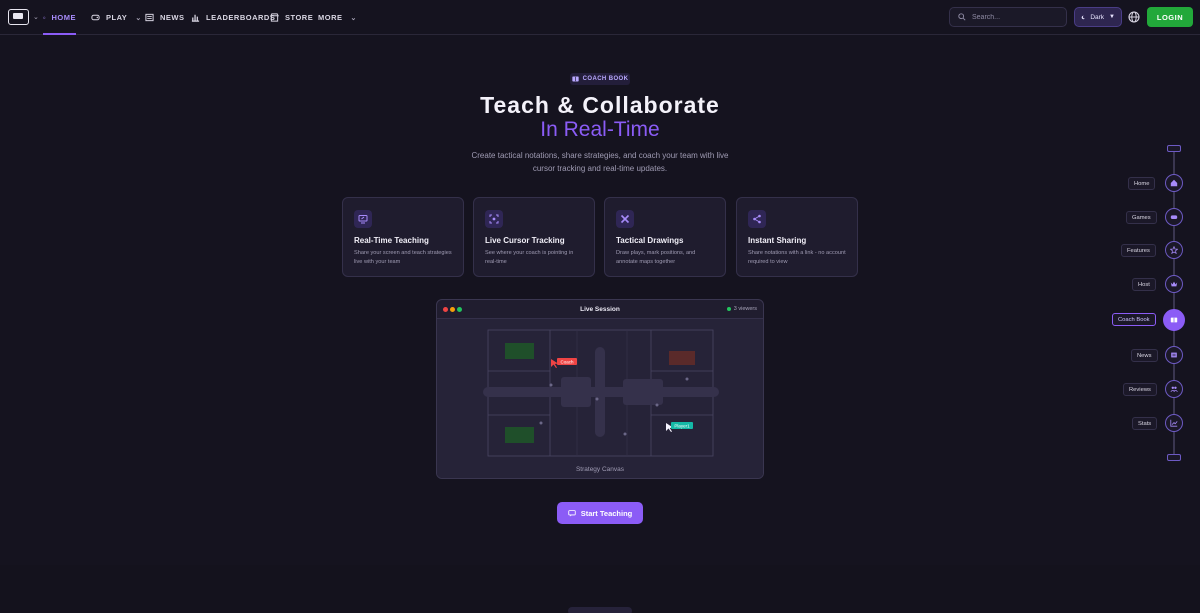 This screenshot has height=613, width=1200. I want to click on side-nav-reviews, so click(1174, 389).